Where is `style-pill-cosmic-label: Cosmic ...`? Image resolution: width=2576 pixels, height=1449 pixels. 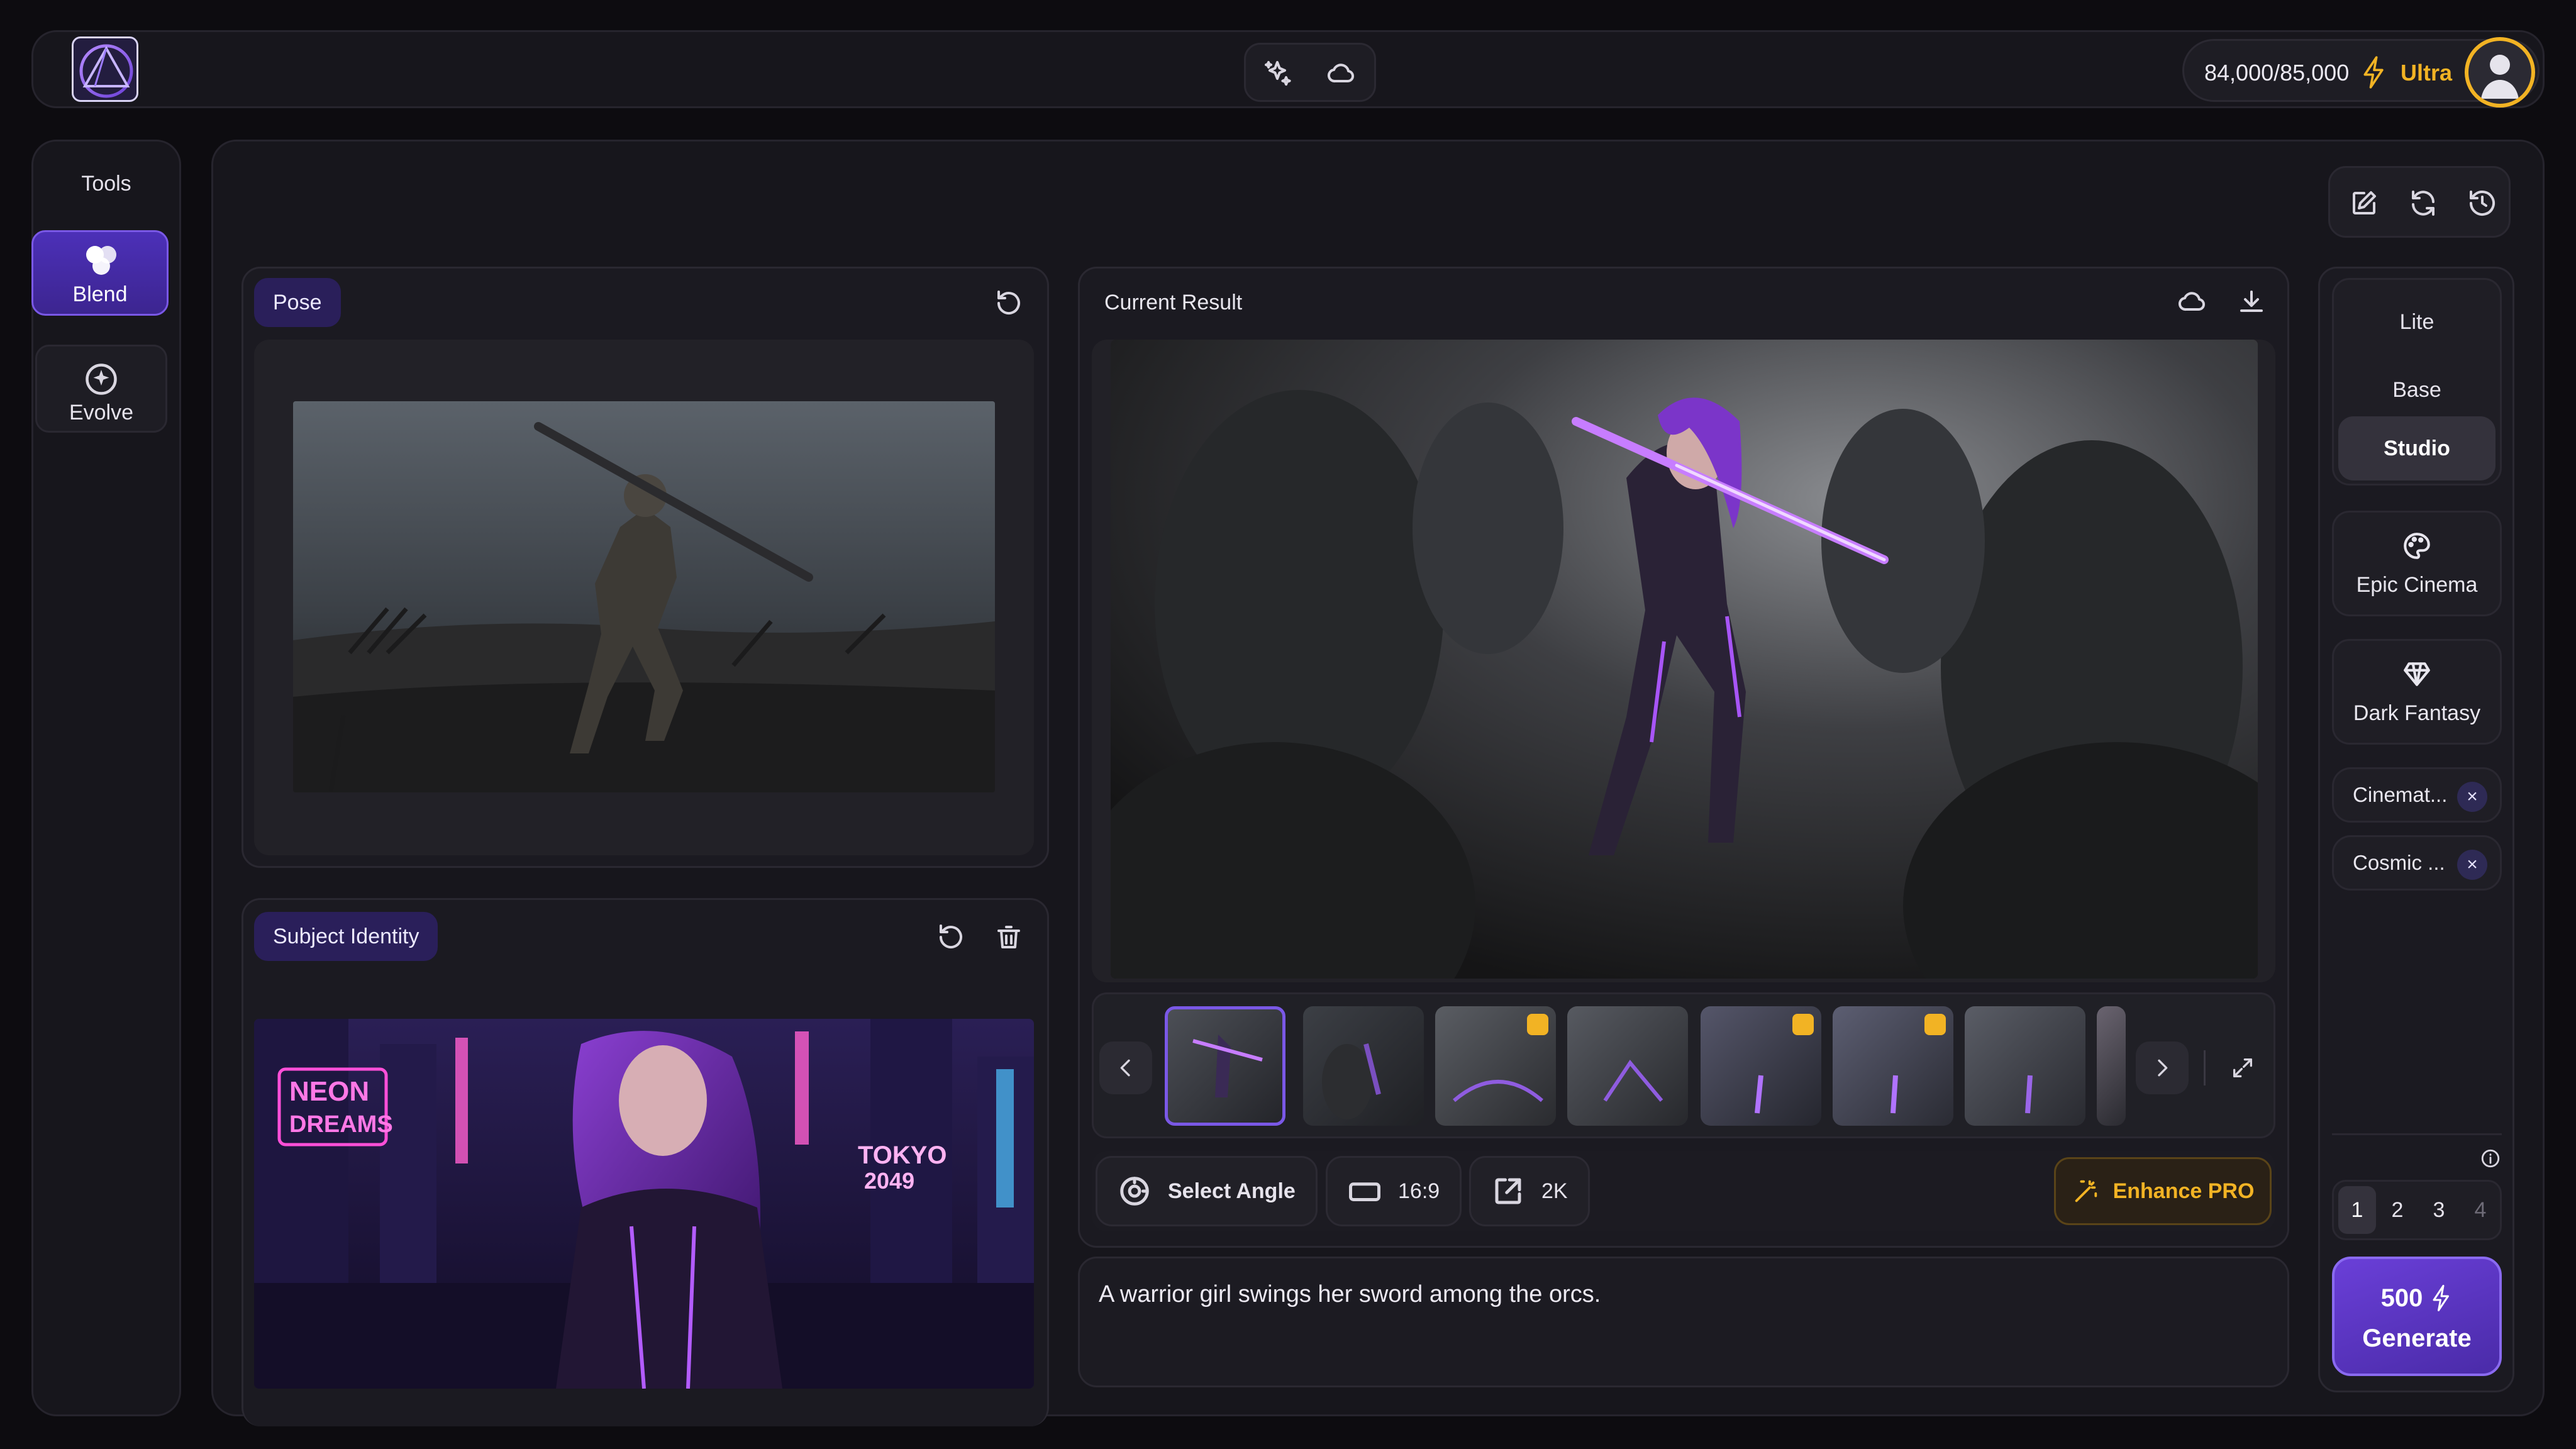 style-pill-cosmic-label: Cosmic ... is located at coordinates (2399, 862).